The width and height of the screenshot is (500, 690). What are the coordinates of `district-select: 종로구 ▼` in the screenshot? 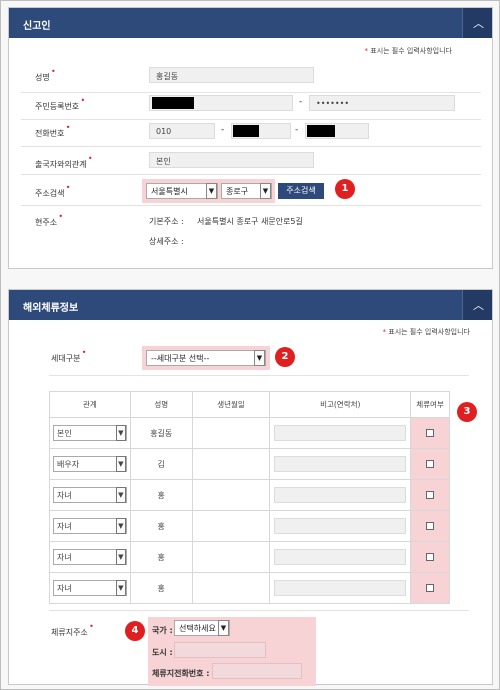 It's located at (246, 191).